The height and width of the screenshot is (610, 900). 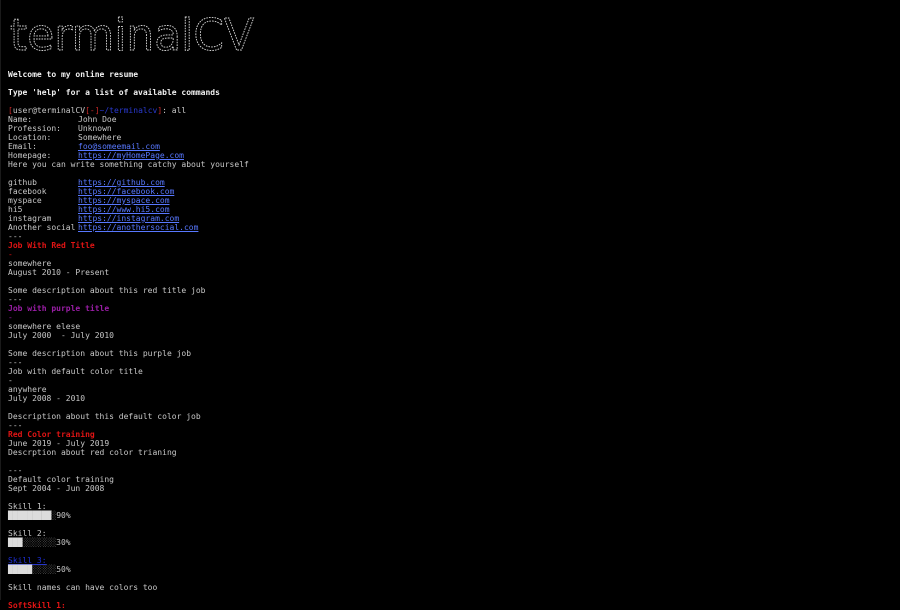 What do you see at coordinates (61, 479) in the screenshot?
I see `training-title: Default color training` at bounding box center [61, 479].